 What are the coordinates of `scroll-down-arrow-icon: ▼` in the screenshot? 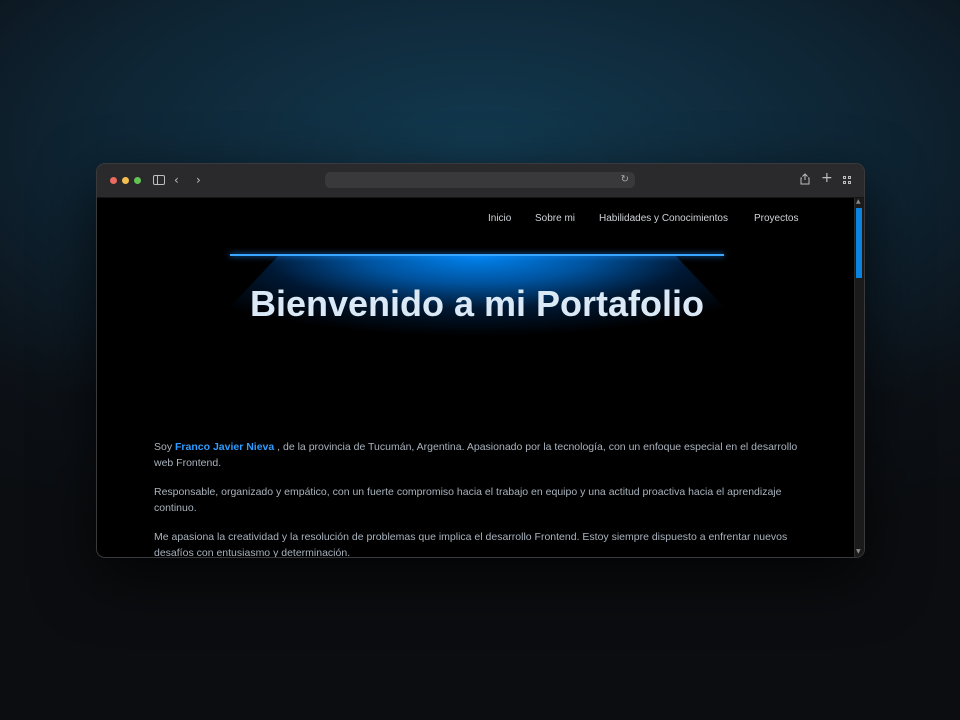 It's located at (859, 552).